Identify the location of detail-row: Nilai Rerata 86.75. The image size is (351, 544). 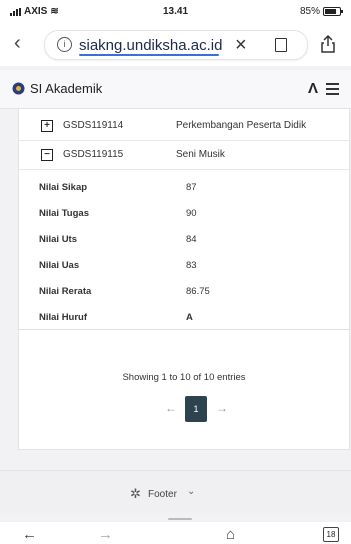
(184, 292).